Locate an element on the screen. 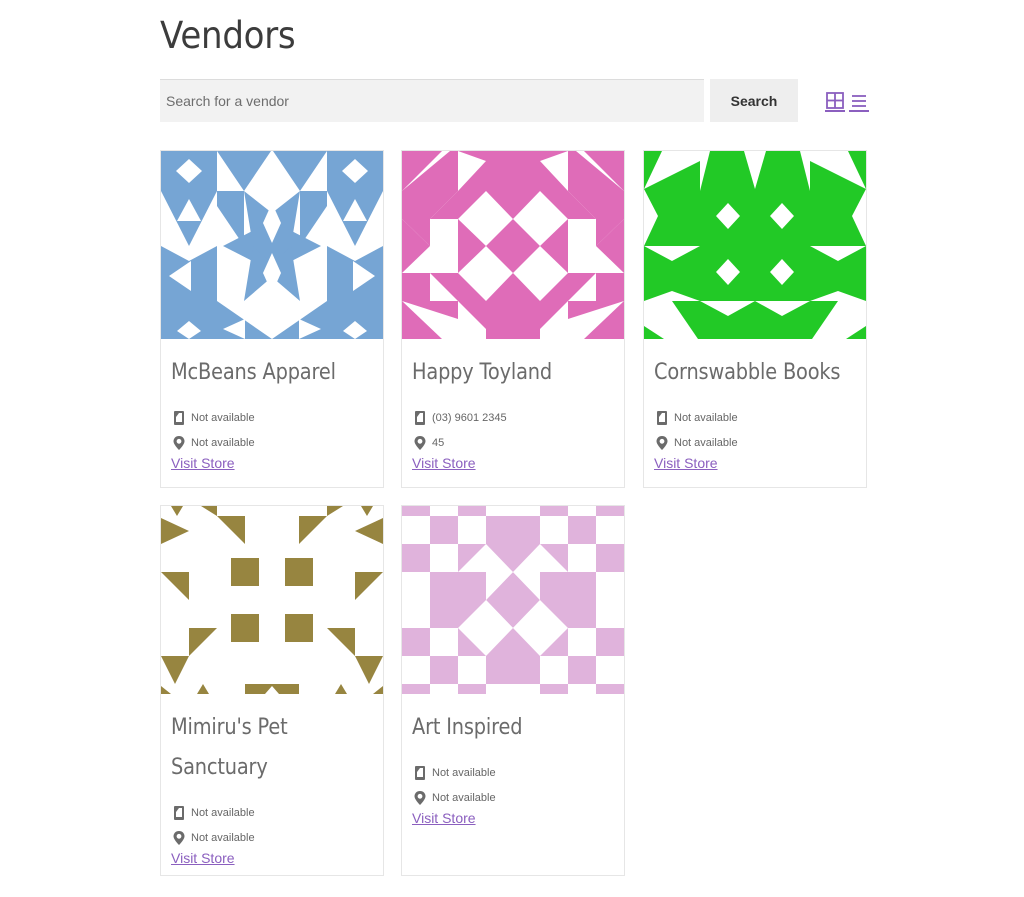  list-view-button is located at coordinates (859, 102).